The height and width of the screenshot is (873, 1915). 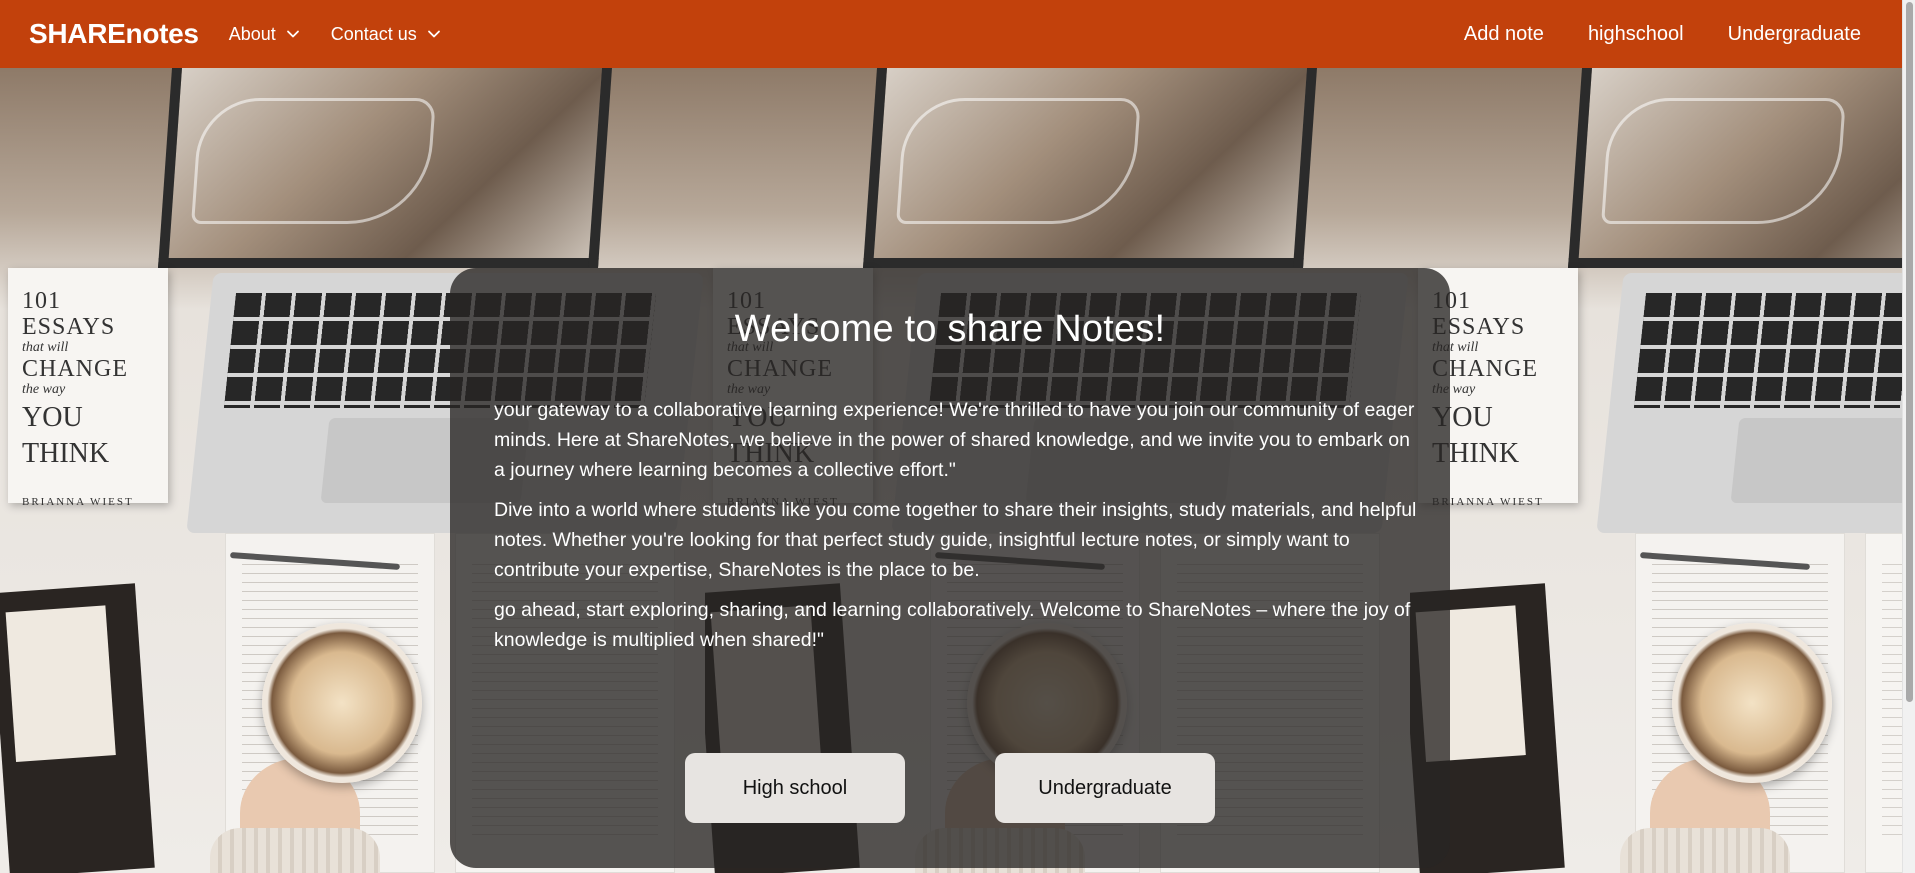 What do you see at coordinates (114, 34) in the screenshot?
I see `brand-logo: SHAREnotes` at bounding box center [114, 34].